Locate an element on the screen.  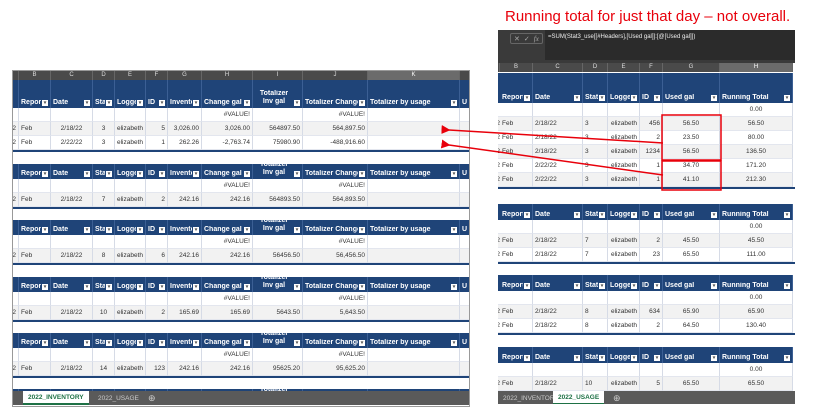
highlight-box-day1 is located at coordinates (691, 137).